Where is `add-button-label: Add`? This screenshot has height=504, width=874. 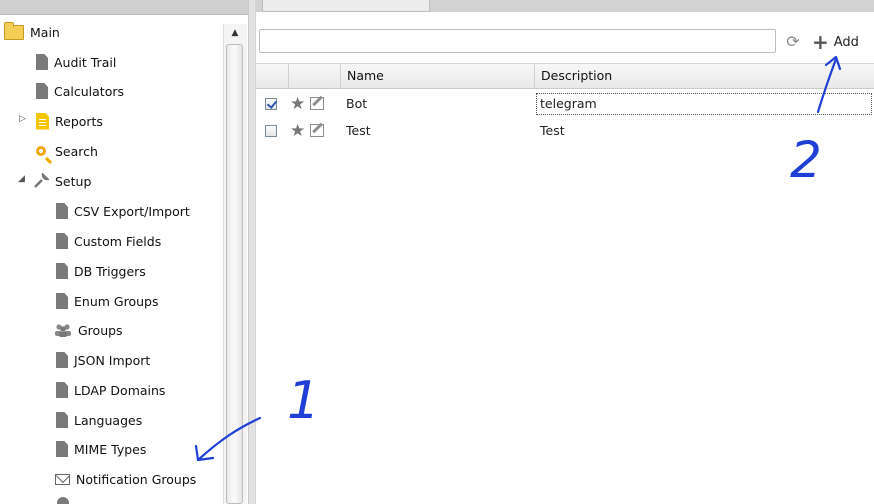 add-button-label: Add is located at coordinates (846, 42).